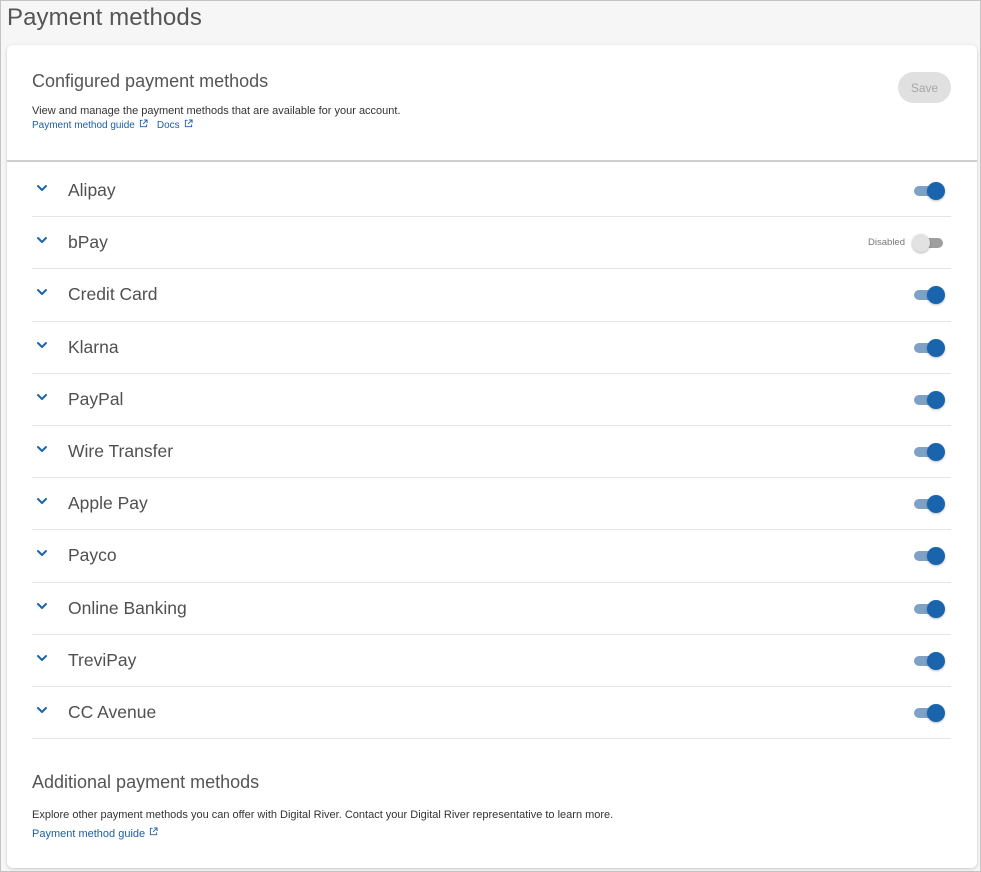 The image size is (981, 872). I want to click on configured-title: Configured payment methods, so click(150, 81).